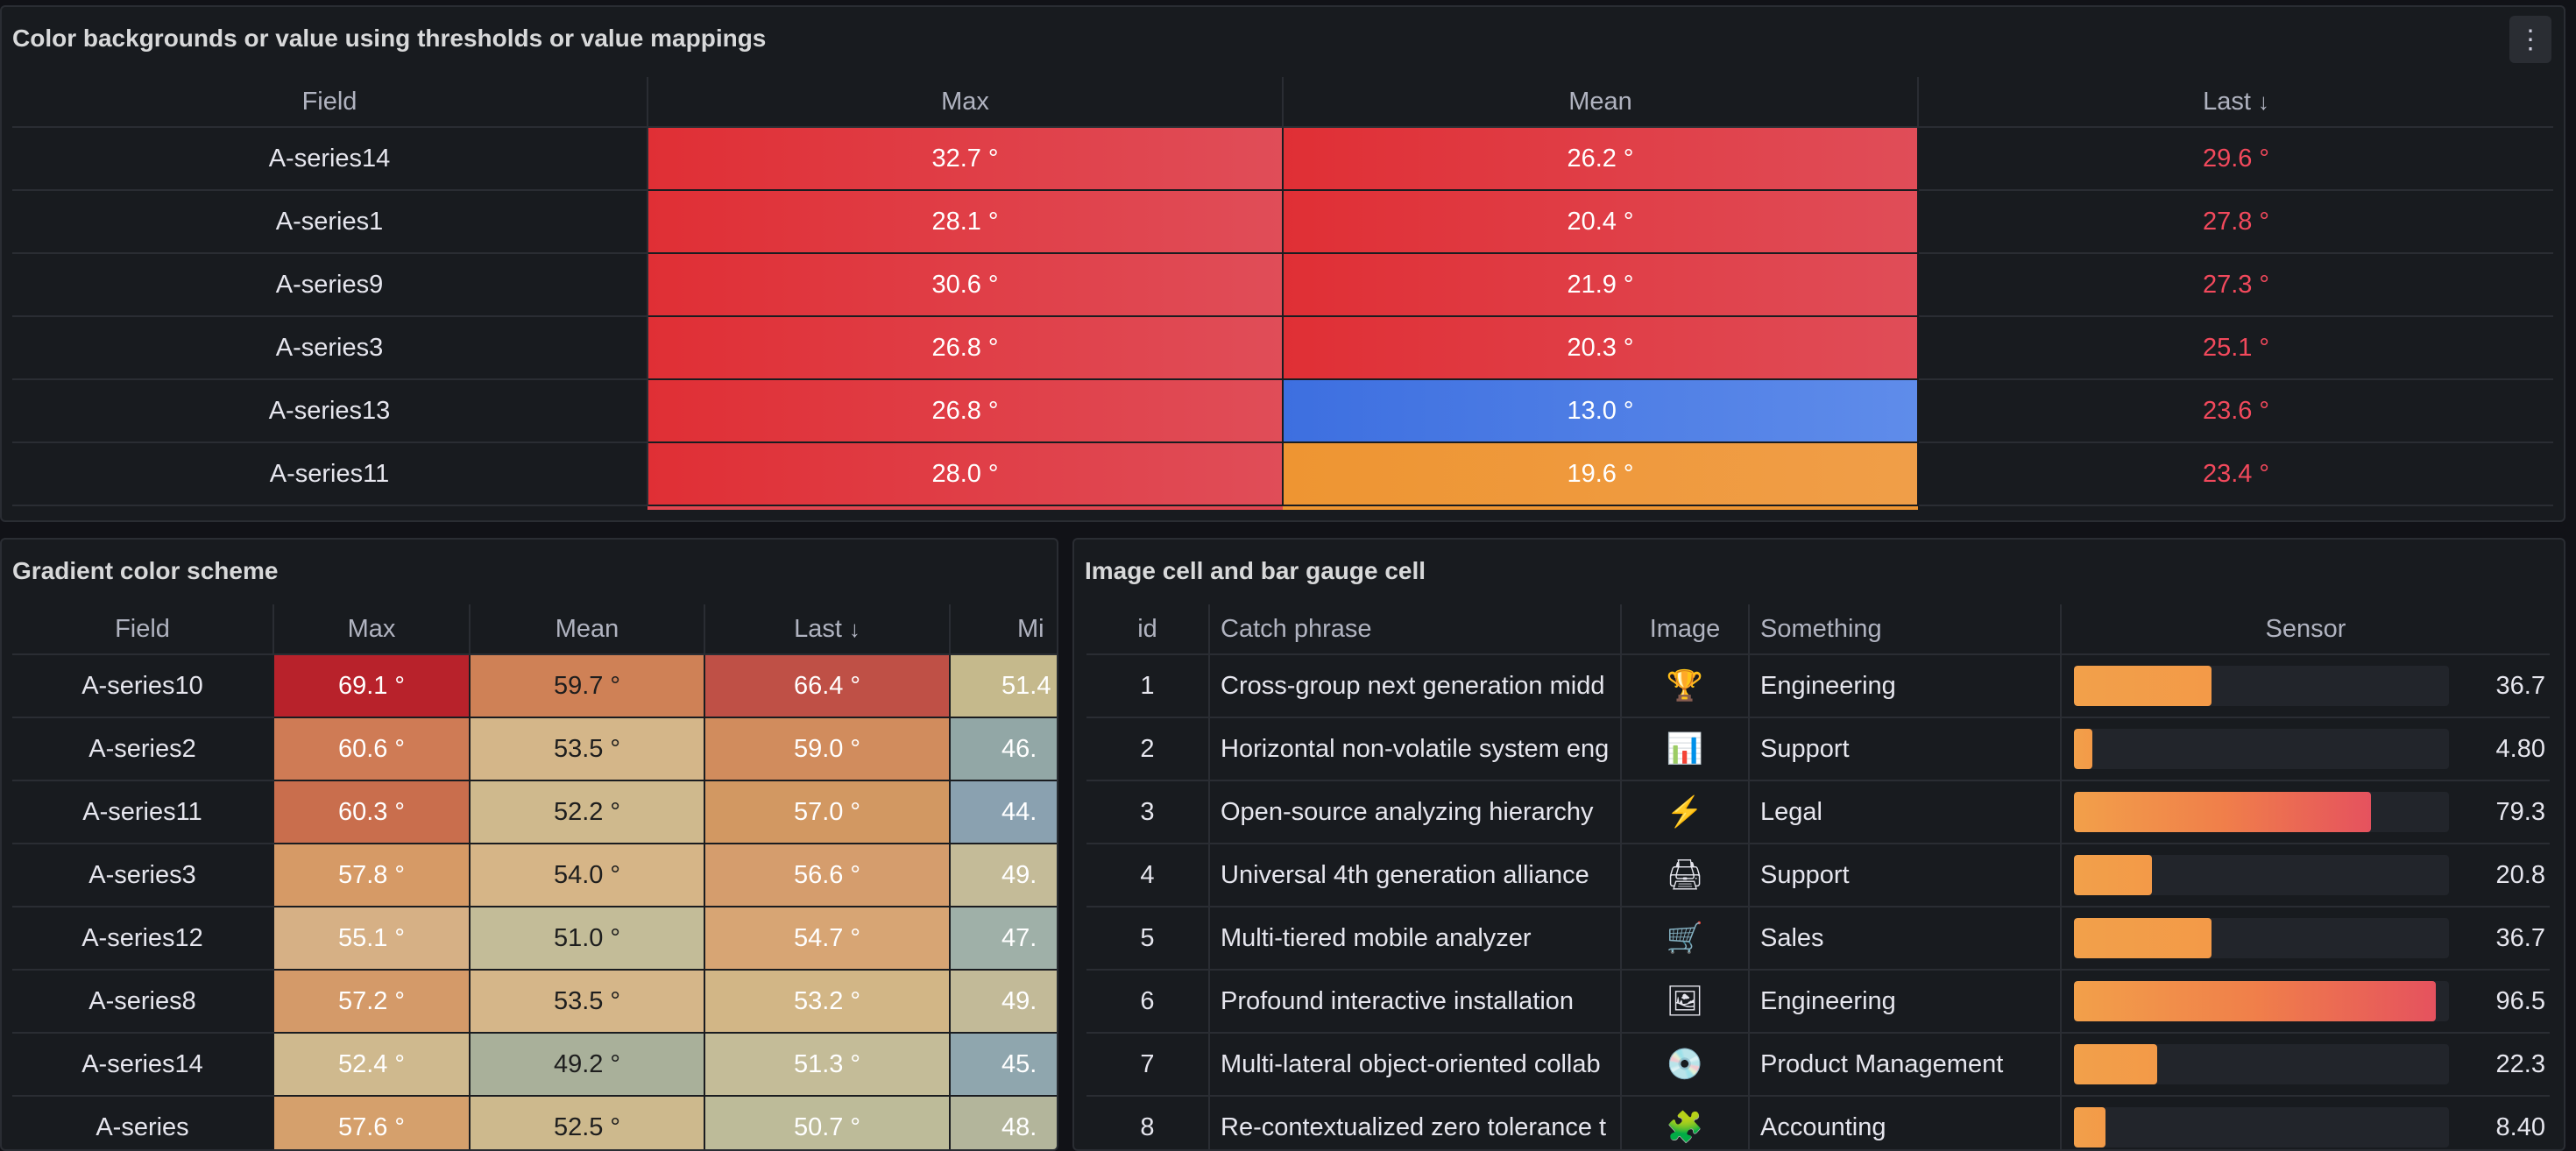 The height and width of the screenshot is (1151, 2576). Describe the element at coordinates (2306, 874) in the screenshot. I see `bar-gauge: 20.8` at that location.